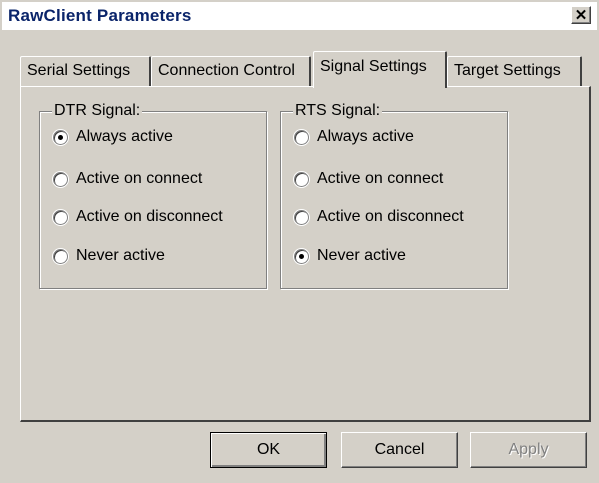  I want to click on apply-button: Apply, so click(528, 450).